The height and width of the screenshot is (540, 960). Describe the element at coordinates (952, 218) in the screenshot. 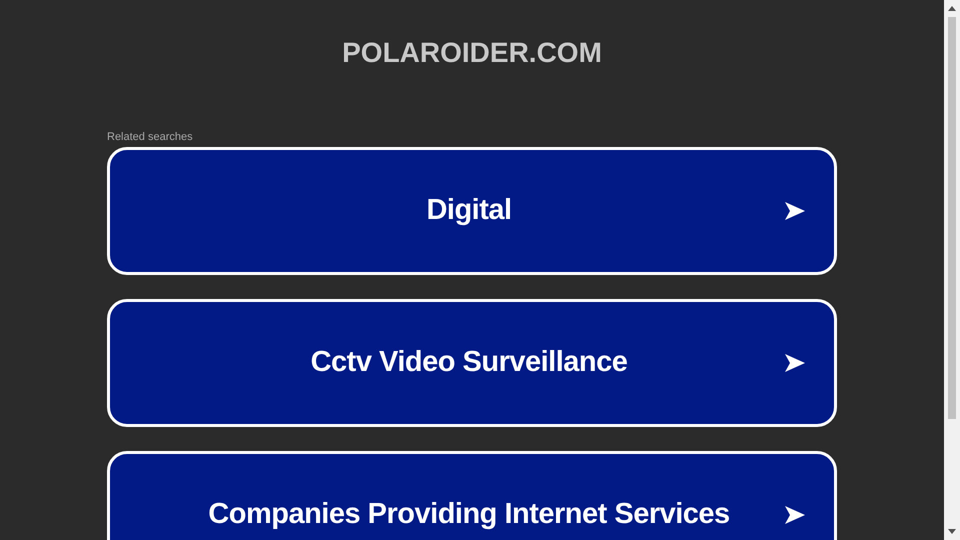

I see `scrollbar-thumb` at that location.